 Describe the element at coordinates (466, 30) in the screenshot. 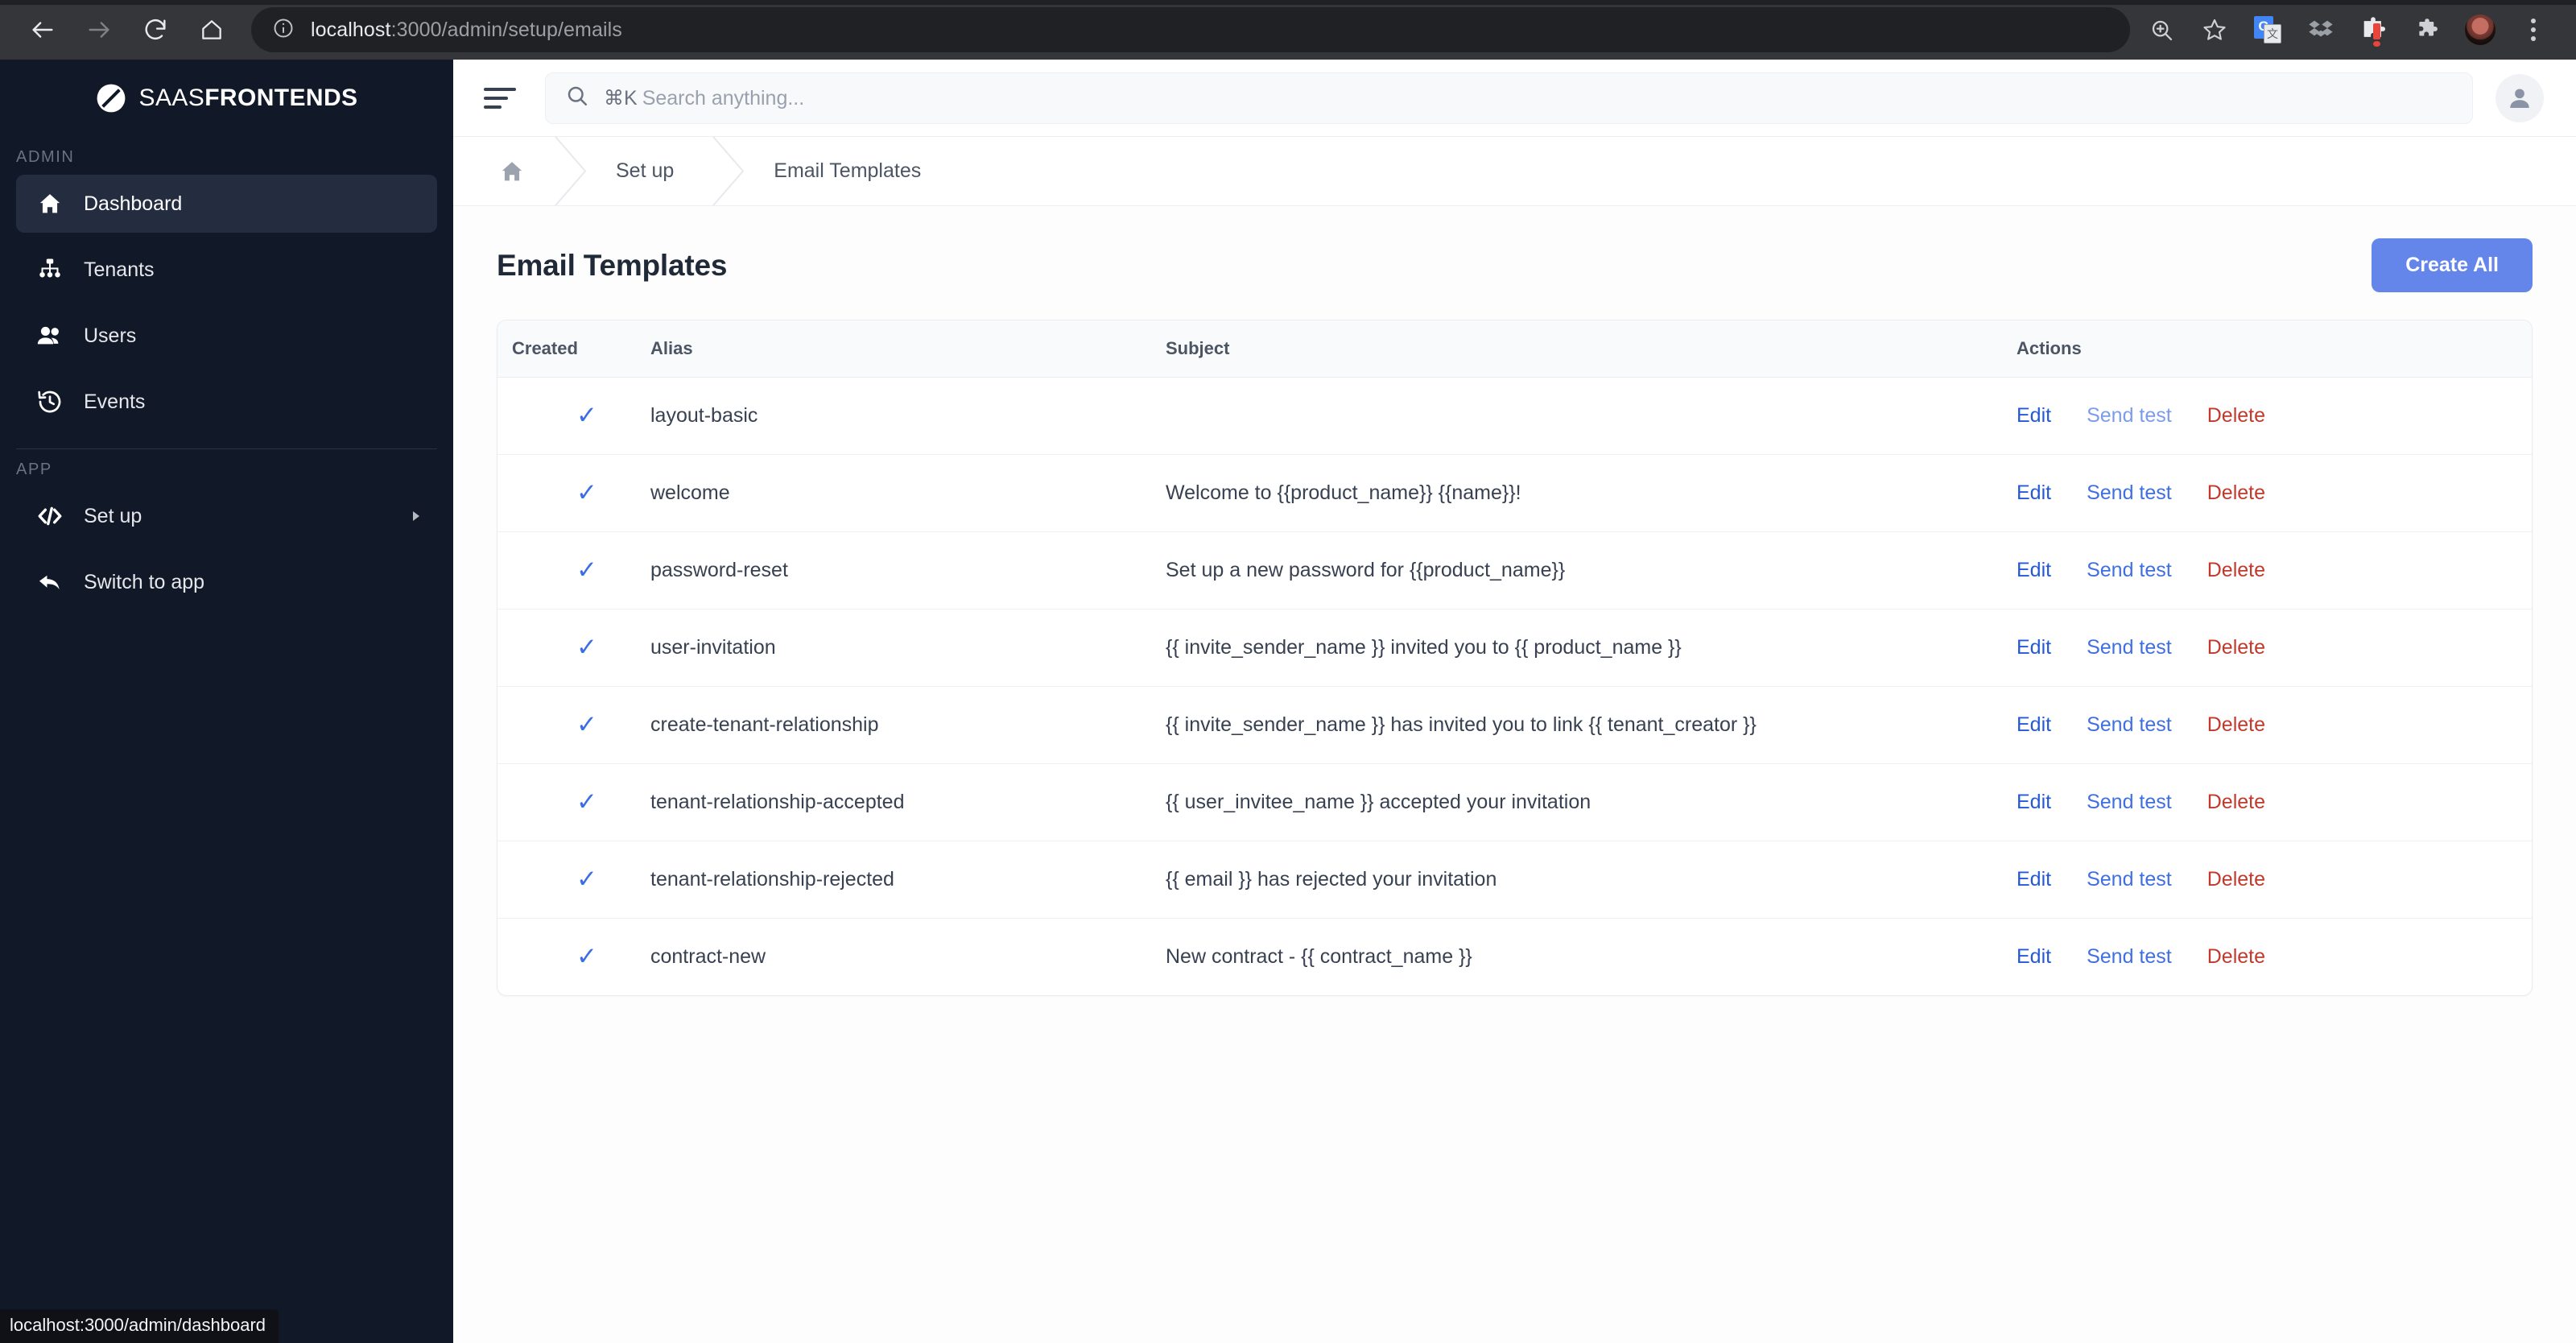

I see `url-text: localhost:3000/admin/setup/emails` at that location.